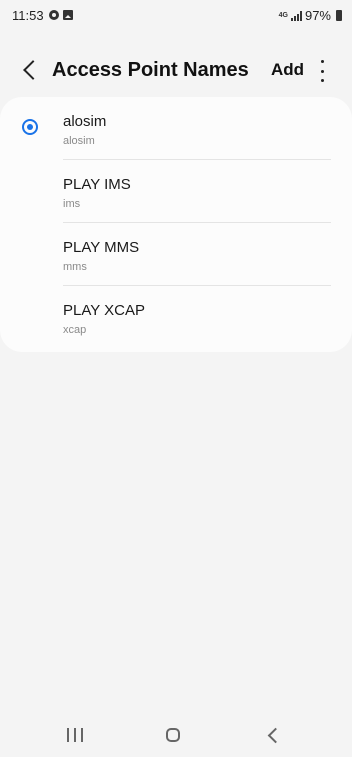 The width and height of the screenshot is (352, 757). I want to click on apn-sub: ims, so click(72, 204).